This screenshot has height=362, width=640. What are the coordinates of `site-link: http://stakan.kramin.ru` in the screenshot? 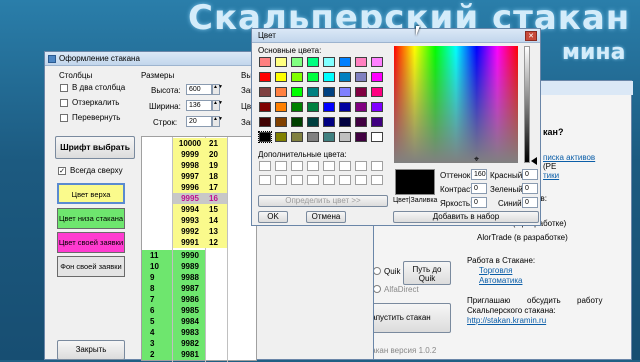 It's located at (506, 320).